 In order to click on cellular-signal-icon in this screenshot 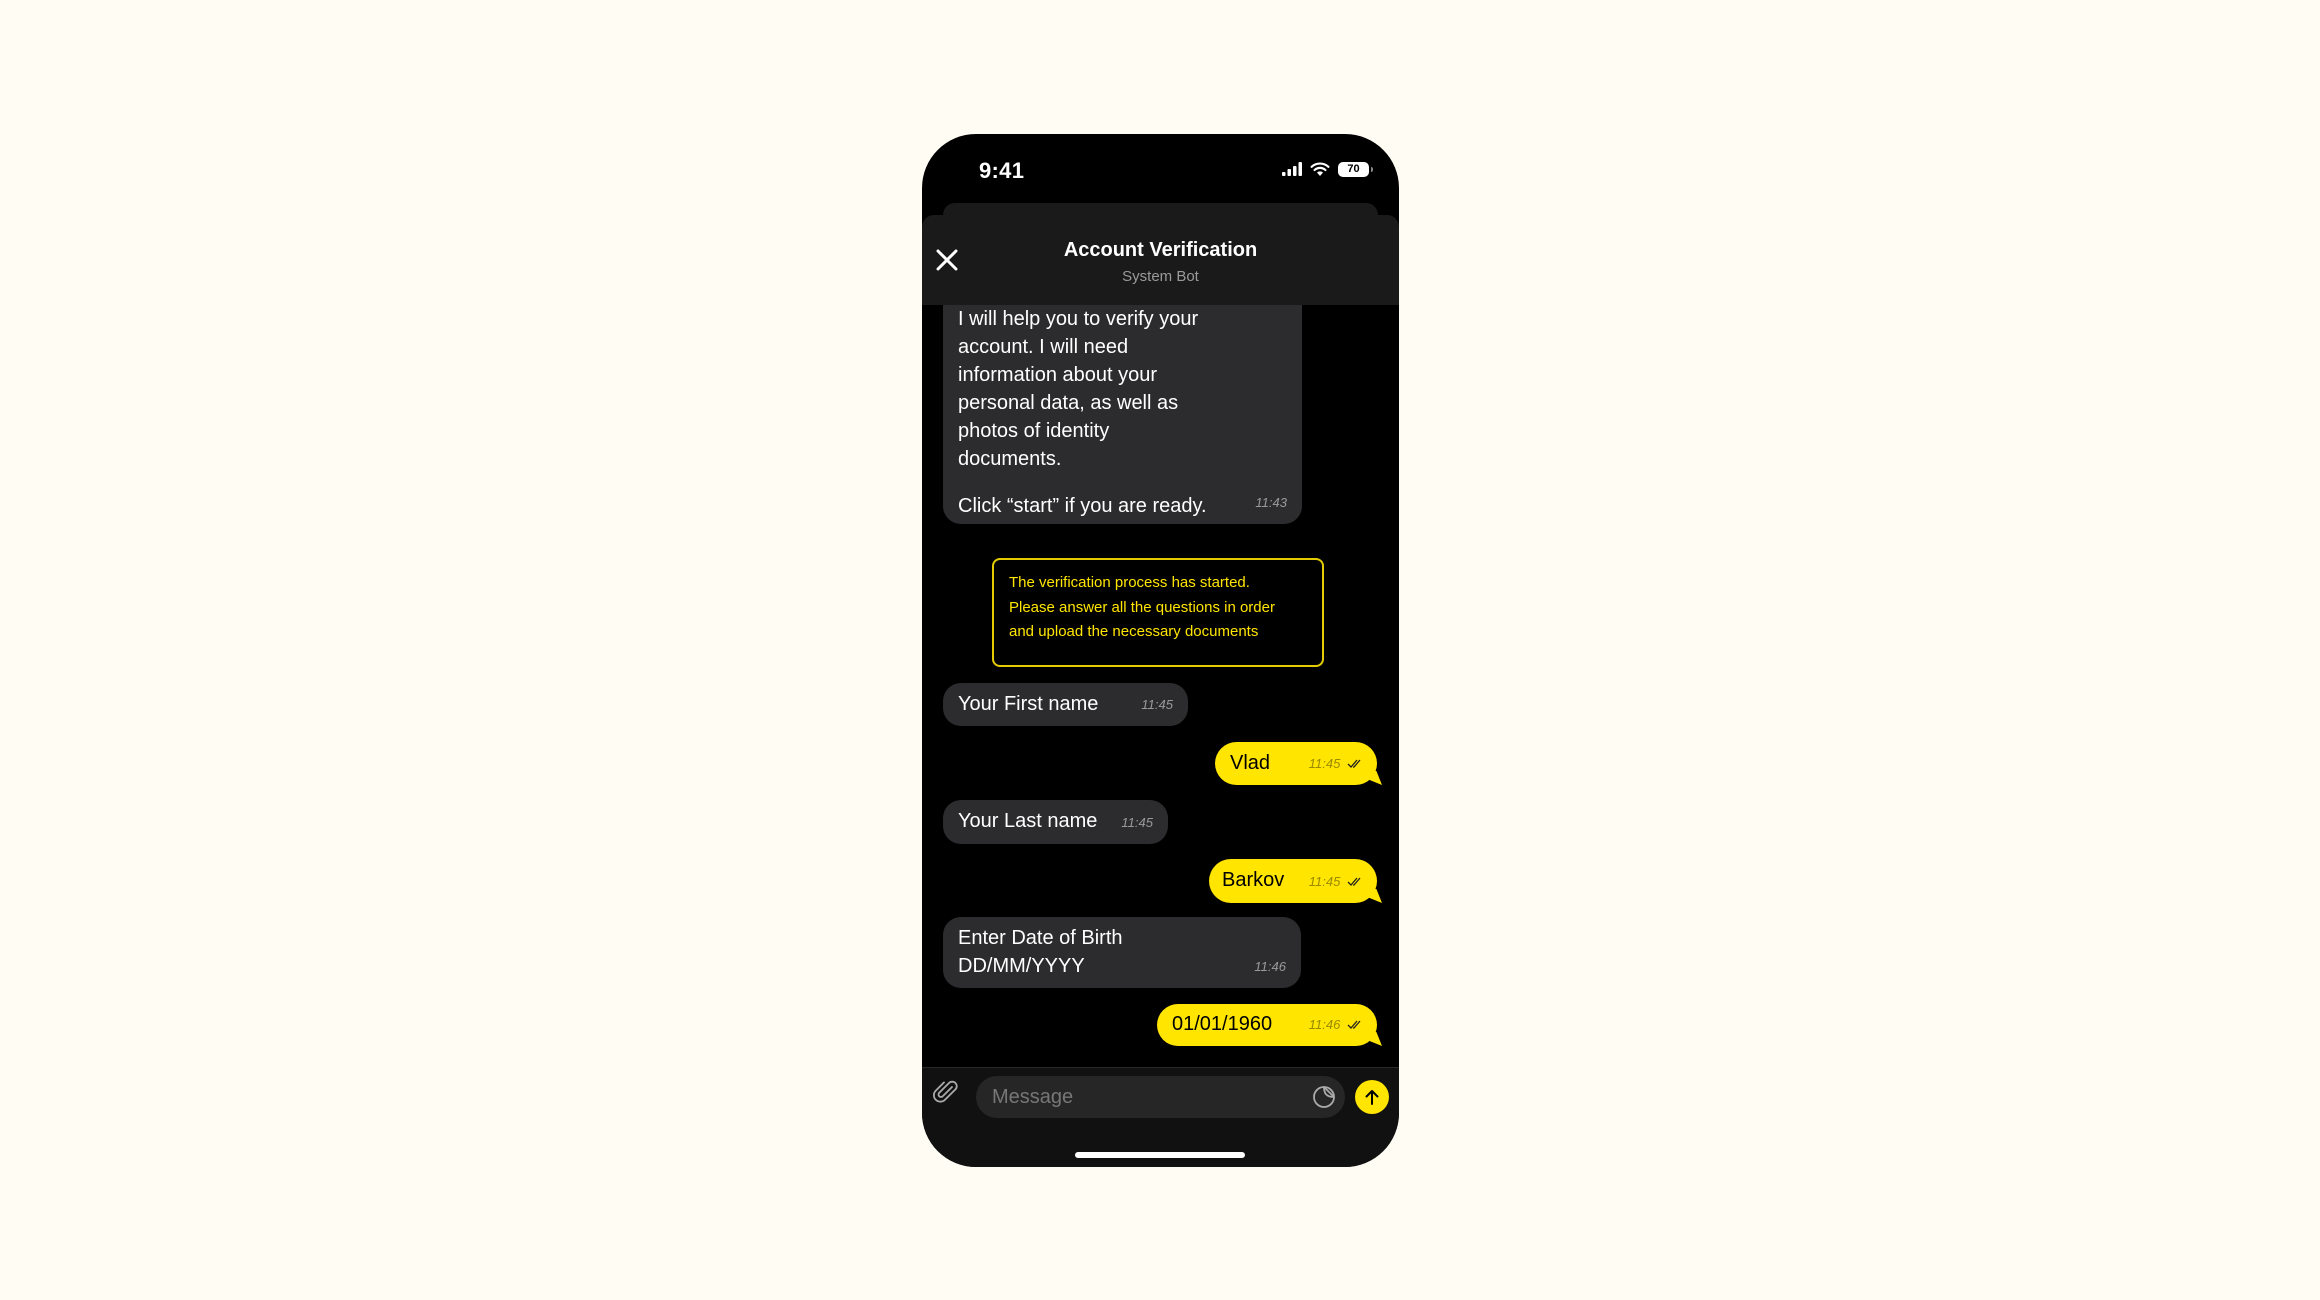, I will do `click(1292, 169)`.